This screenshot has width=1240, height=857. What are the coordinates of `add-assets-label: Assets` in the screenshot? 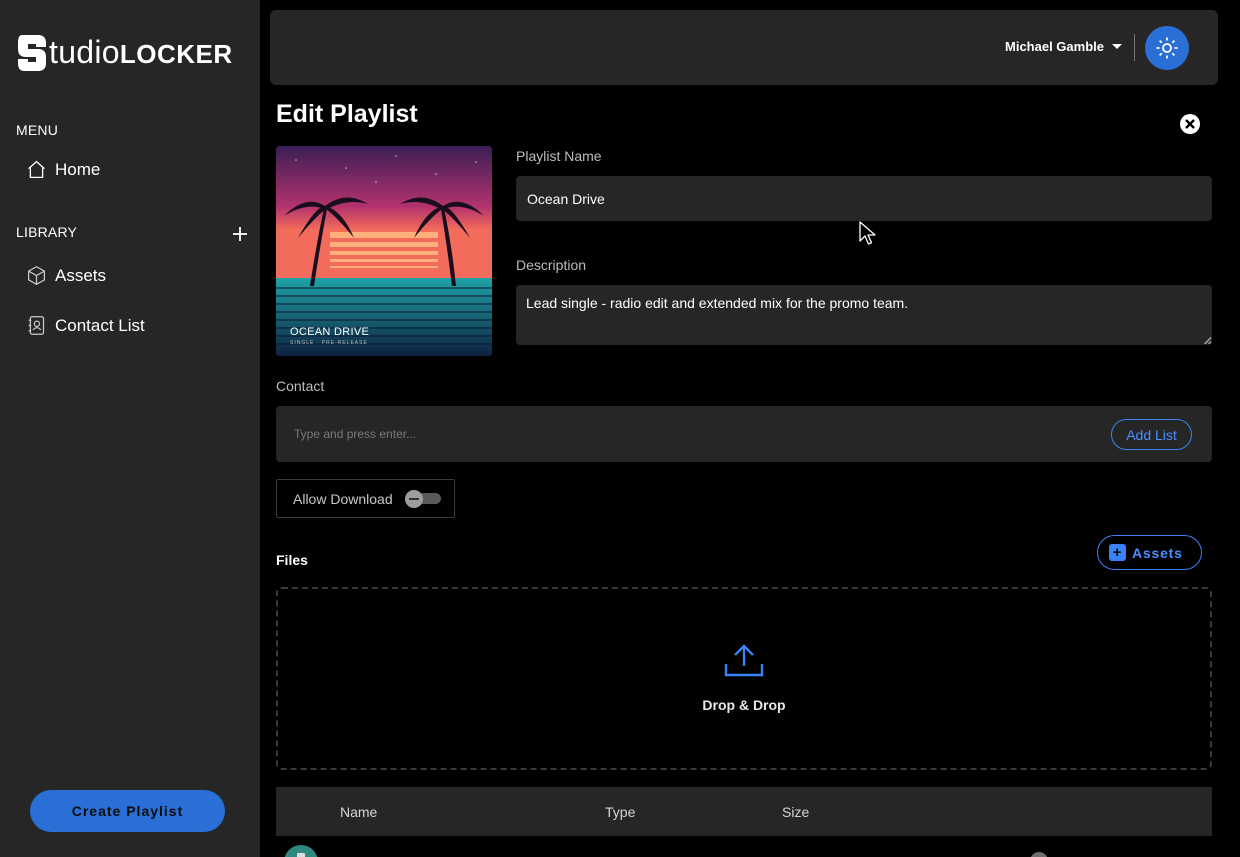 It's located at (1157, 552).